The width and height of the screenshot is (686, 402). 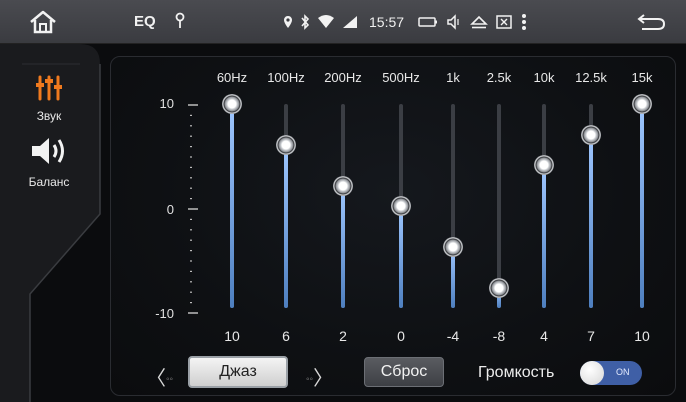 I want to click on battery-icon, so click(x=428, y=22).